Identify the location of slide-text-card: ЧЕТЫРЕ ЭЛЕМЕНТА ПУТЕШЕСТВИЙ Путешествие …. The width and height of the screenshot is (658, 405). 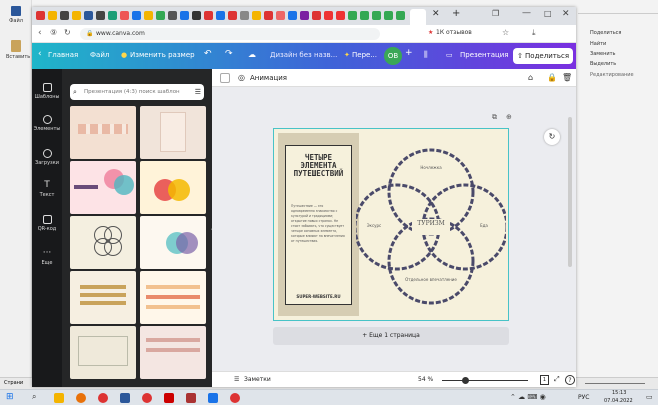
(318, 225).